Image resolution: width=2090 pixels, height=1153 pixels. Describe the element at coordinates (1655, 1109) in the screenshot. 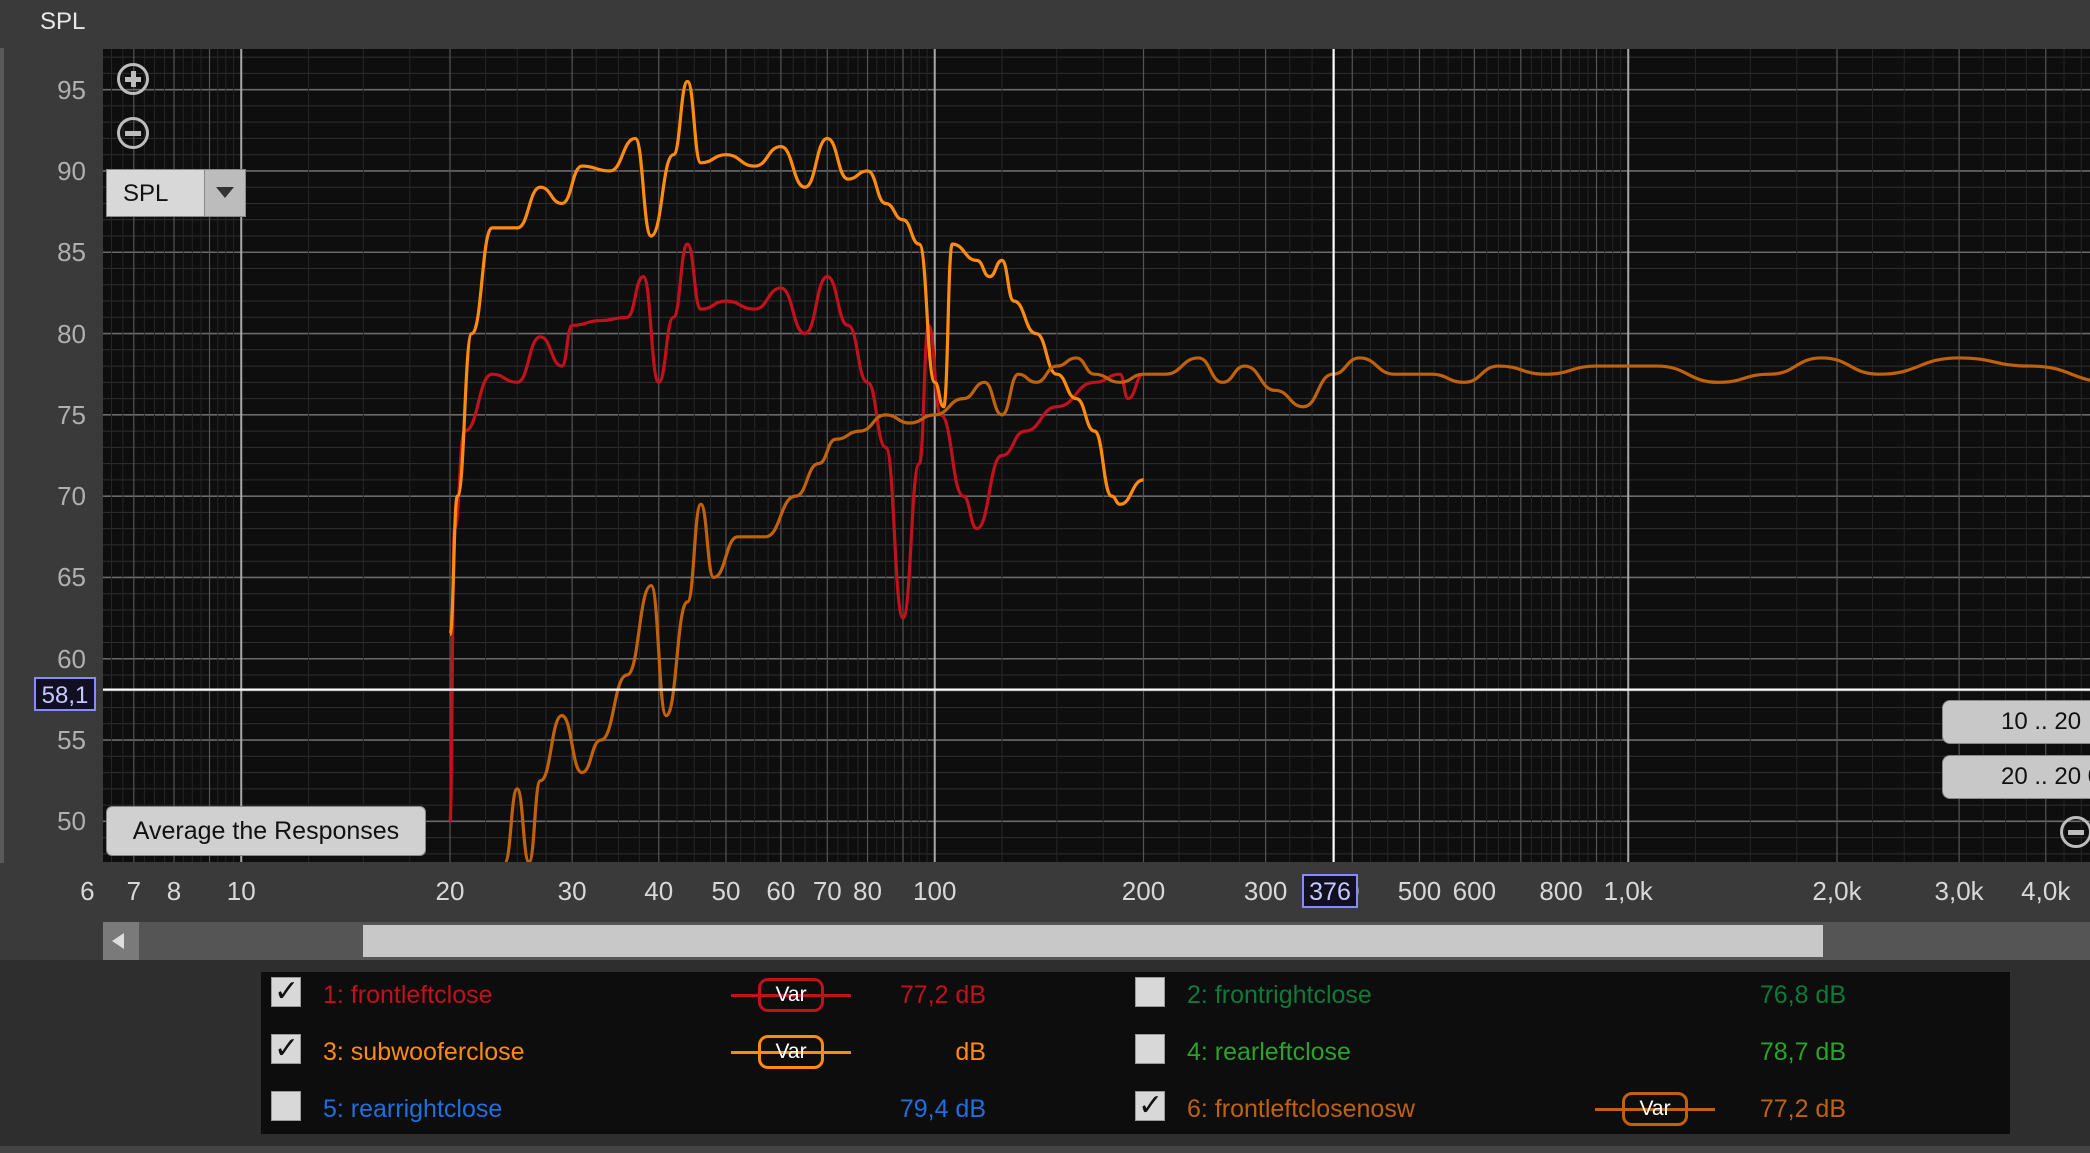

I see `var-button-ch6: Var` at that location.